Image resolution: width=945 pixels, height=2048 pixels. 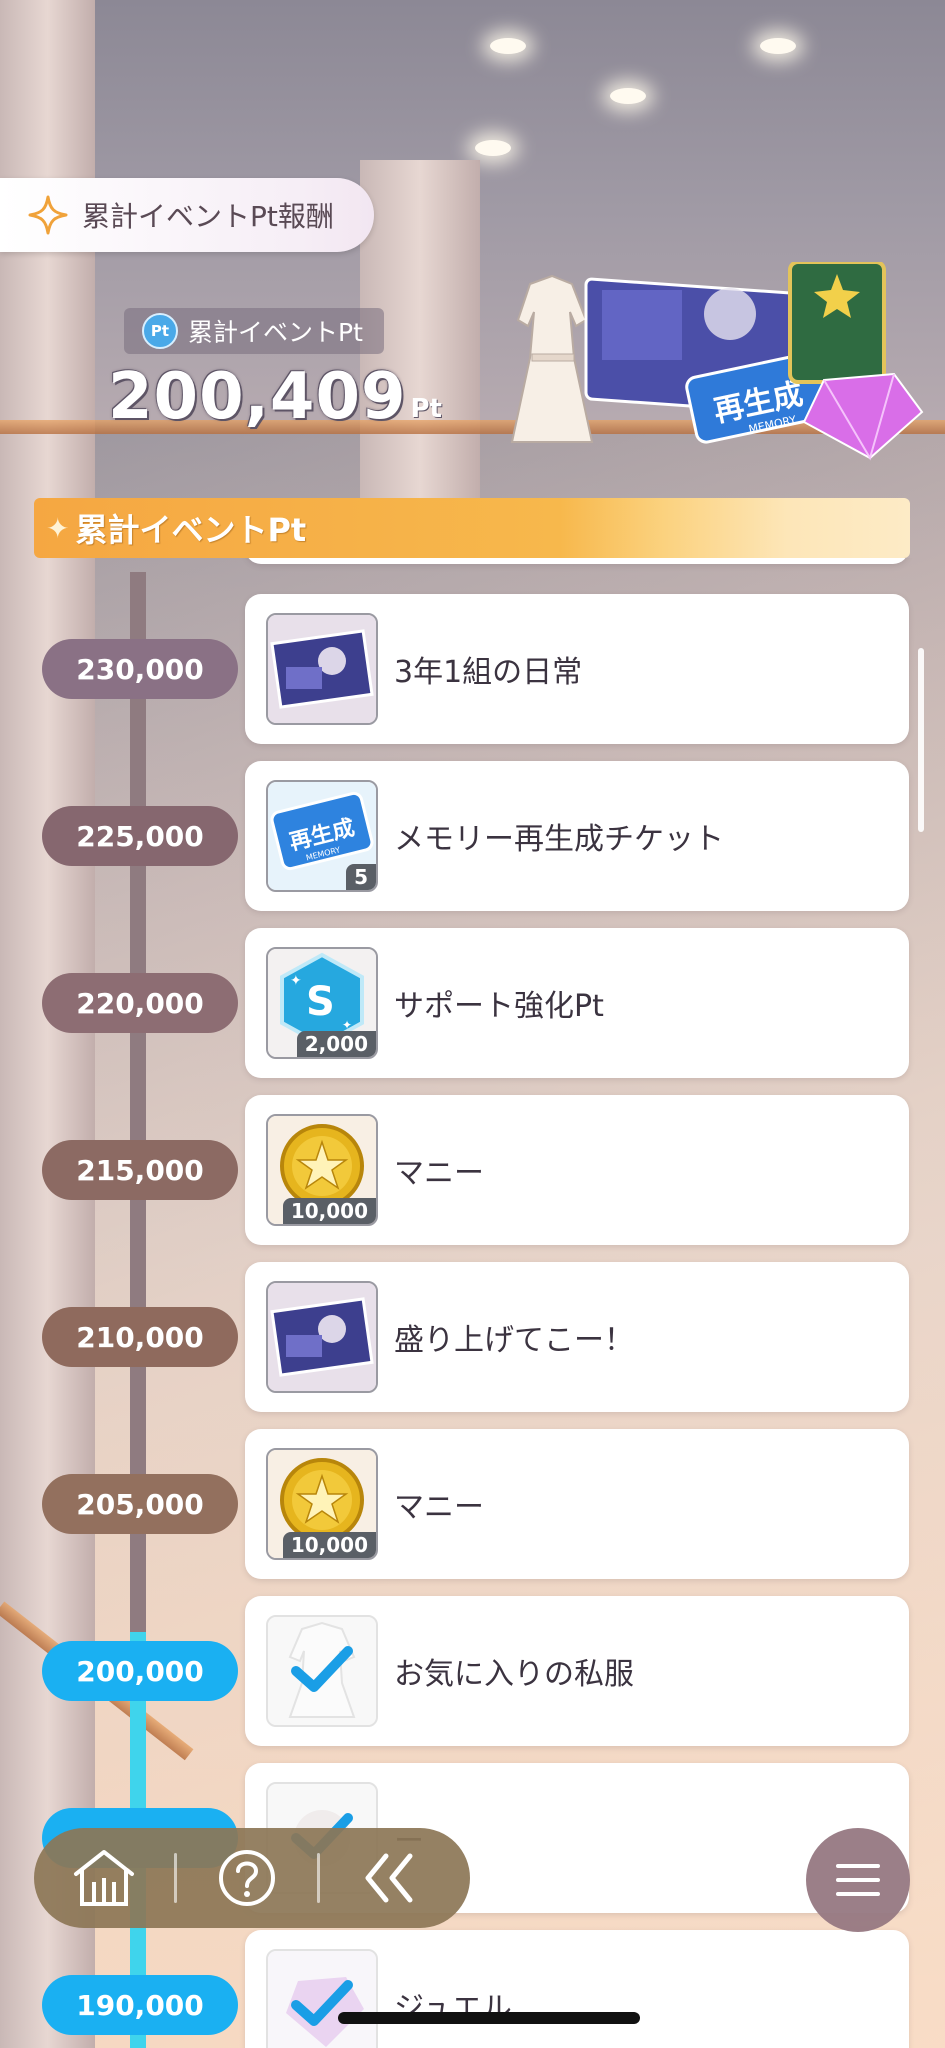 I want to click on hamburger-menu-icon, so click(x=858, y=1880).